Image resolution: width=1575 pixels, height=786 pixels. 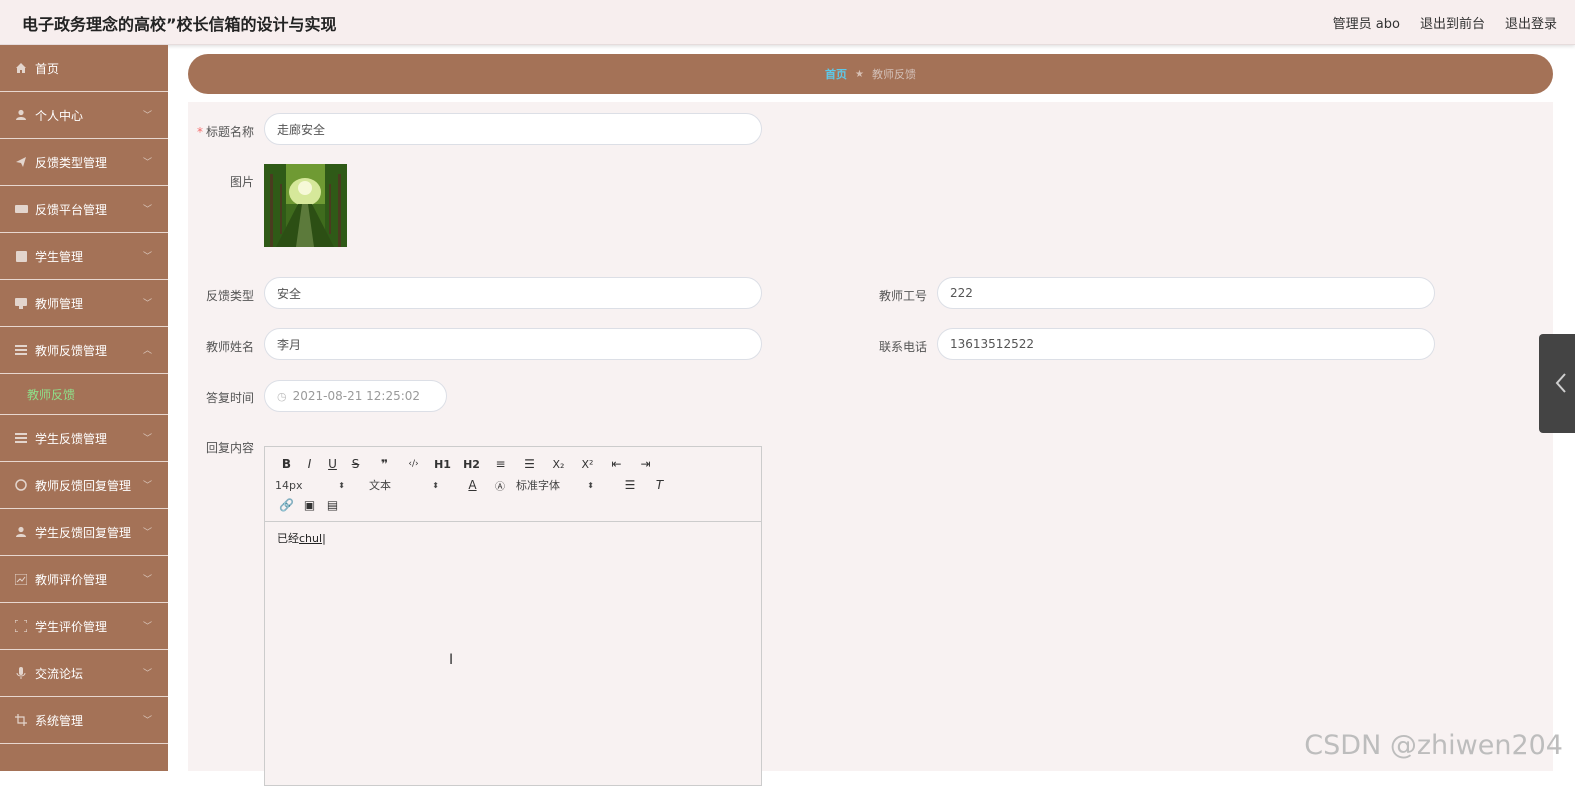 What do you see at coordinates (471, 464) in the screenshot?
I see `h2-button: H2` at bounding box center [471, 464].